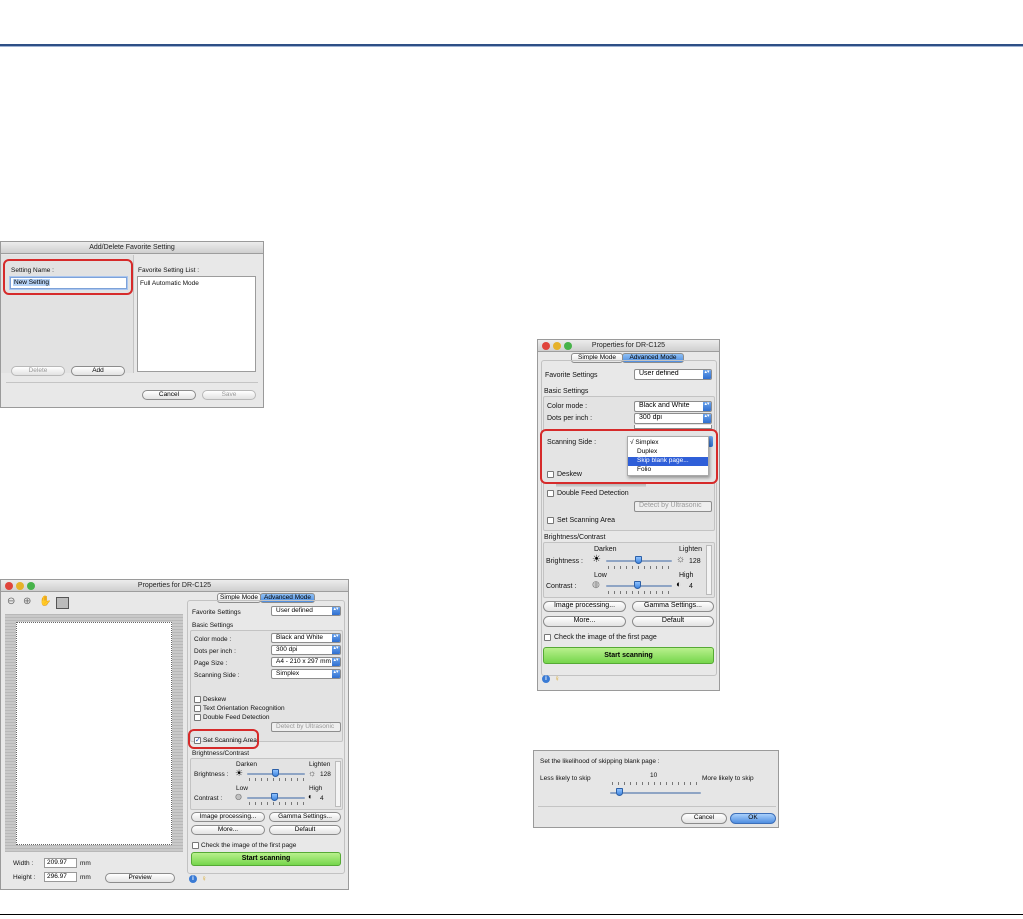  Describe the element at coordinates (511, 914) in the screenshot. I see `footer-rule` at that location.